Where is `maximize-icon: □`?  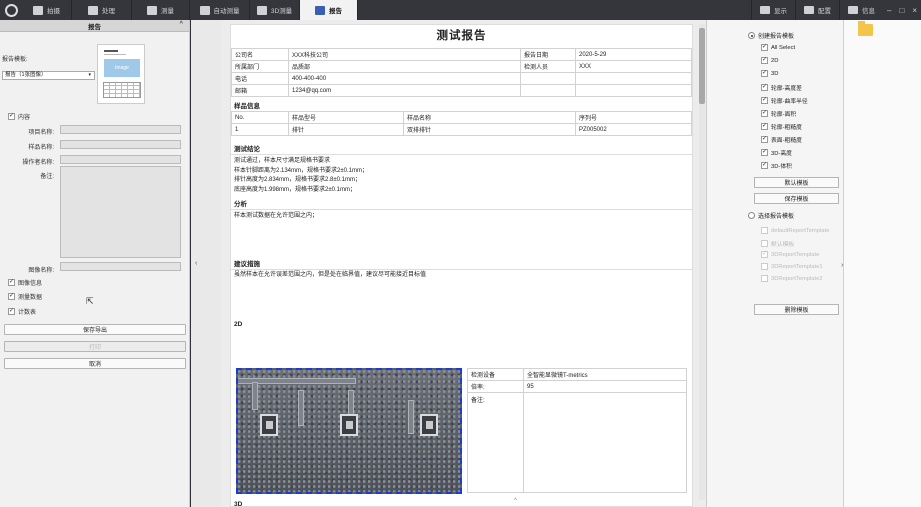 maximize-icon: □ is located at coordinates (901, 10).